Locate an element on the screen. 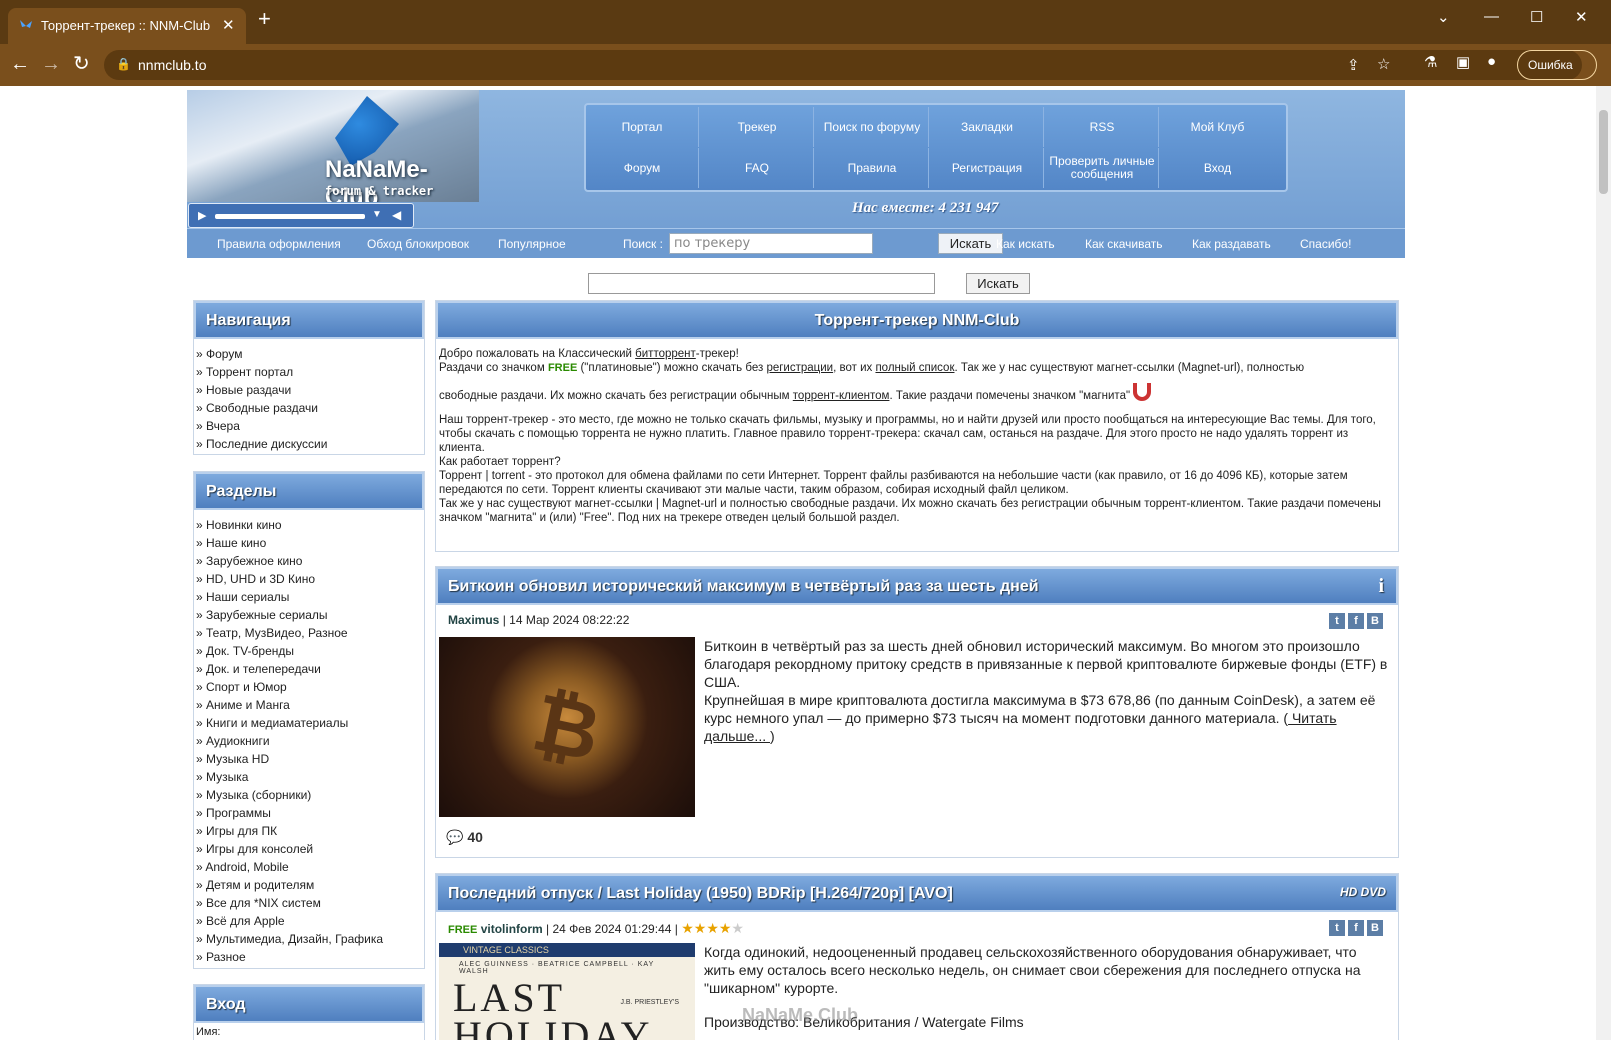  section-item: » Программы is located at coordinates (309, 813).